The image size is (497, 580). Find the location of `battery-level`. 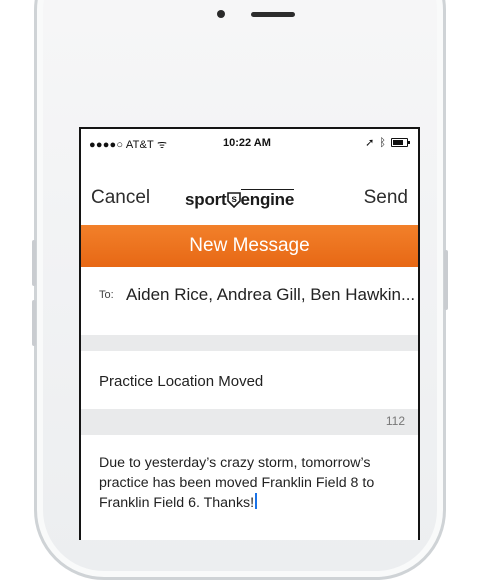

battery-level is located at coordinates (398, 142).